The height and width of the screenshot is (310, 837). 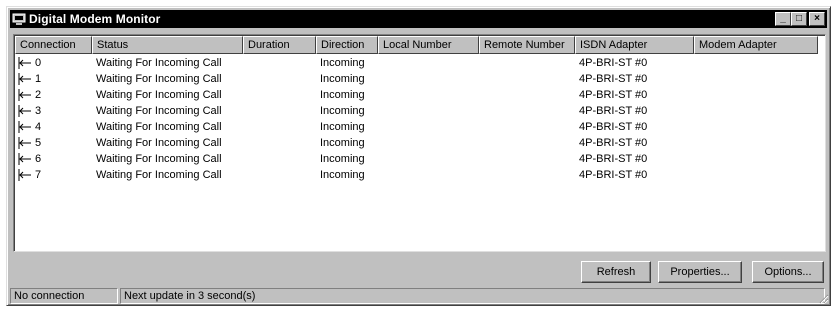 I want to click on column-header-remote-number: Remote Number, so click(x=527, y=45).